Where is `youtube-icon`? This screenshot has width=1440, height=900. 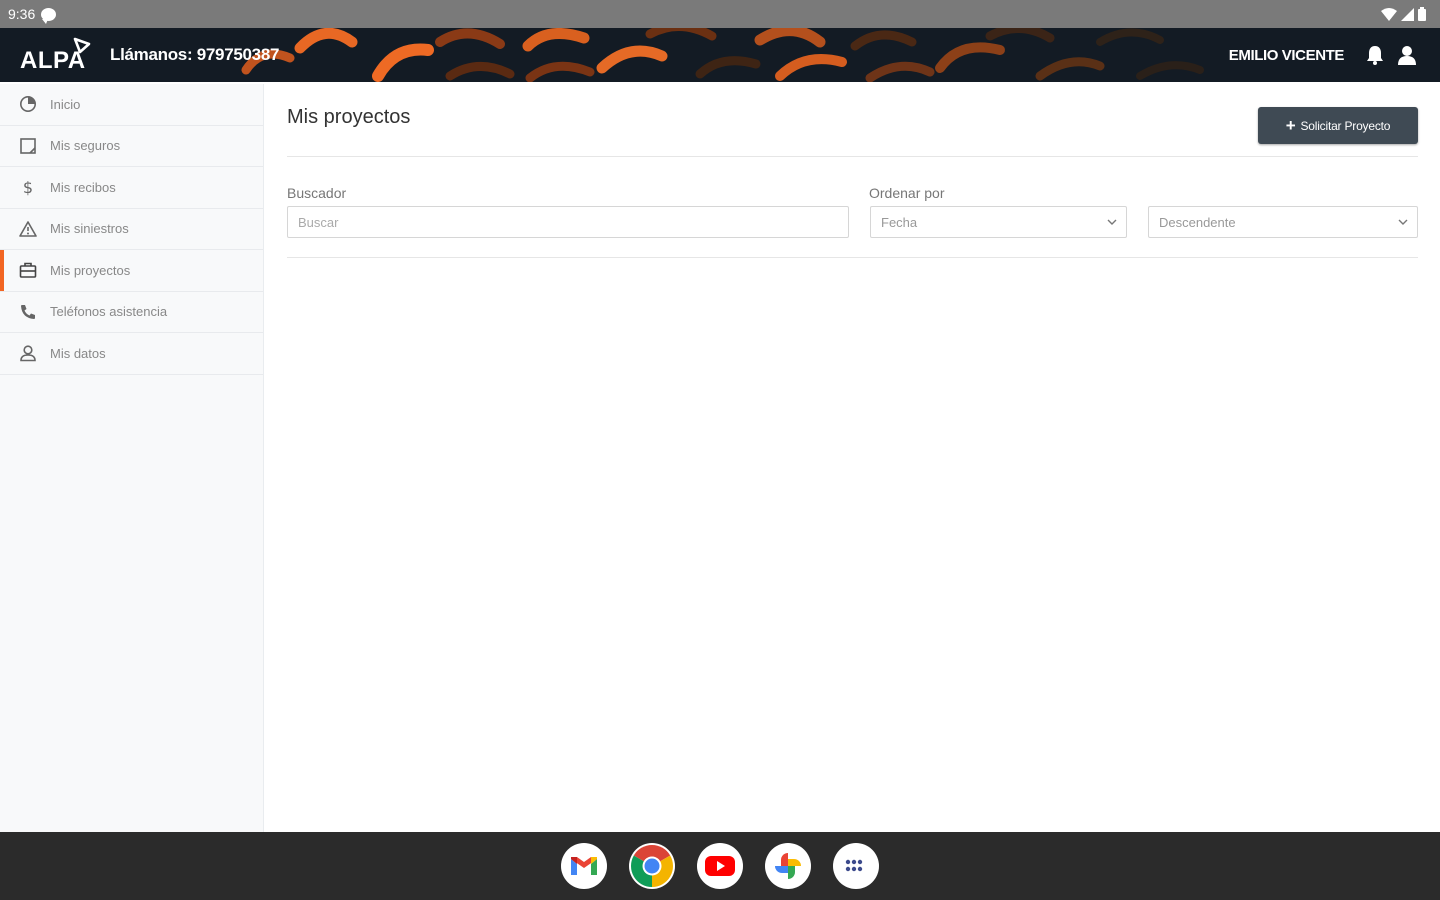 youtube-icon is located at coordinates (720, 866).